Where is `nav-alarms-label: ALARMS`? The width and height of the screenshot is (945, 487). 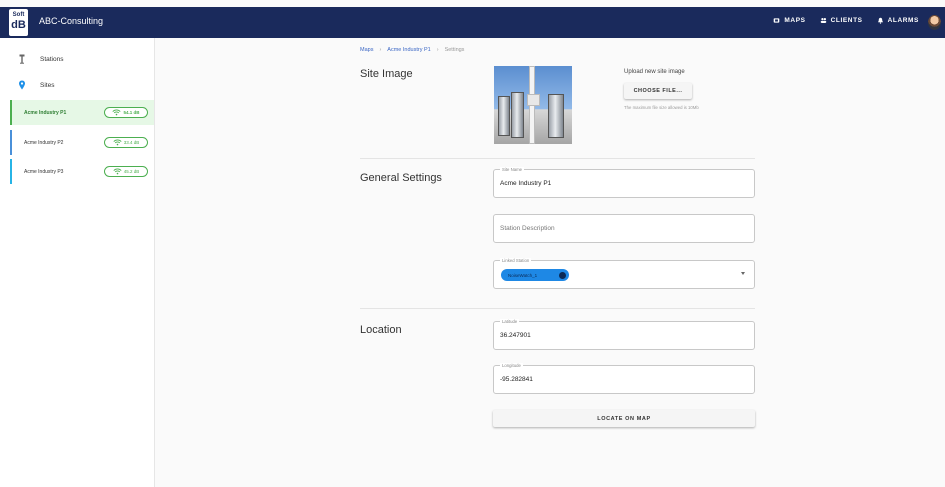
nav-alarms-label: ALARMS is located at coordinates (903, 20).